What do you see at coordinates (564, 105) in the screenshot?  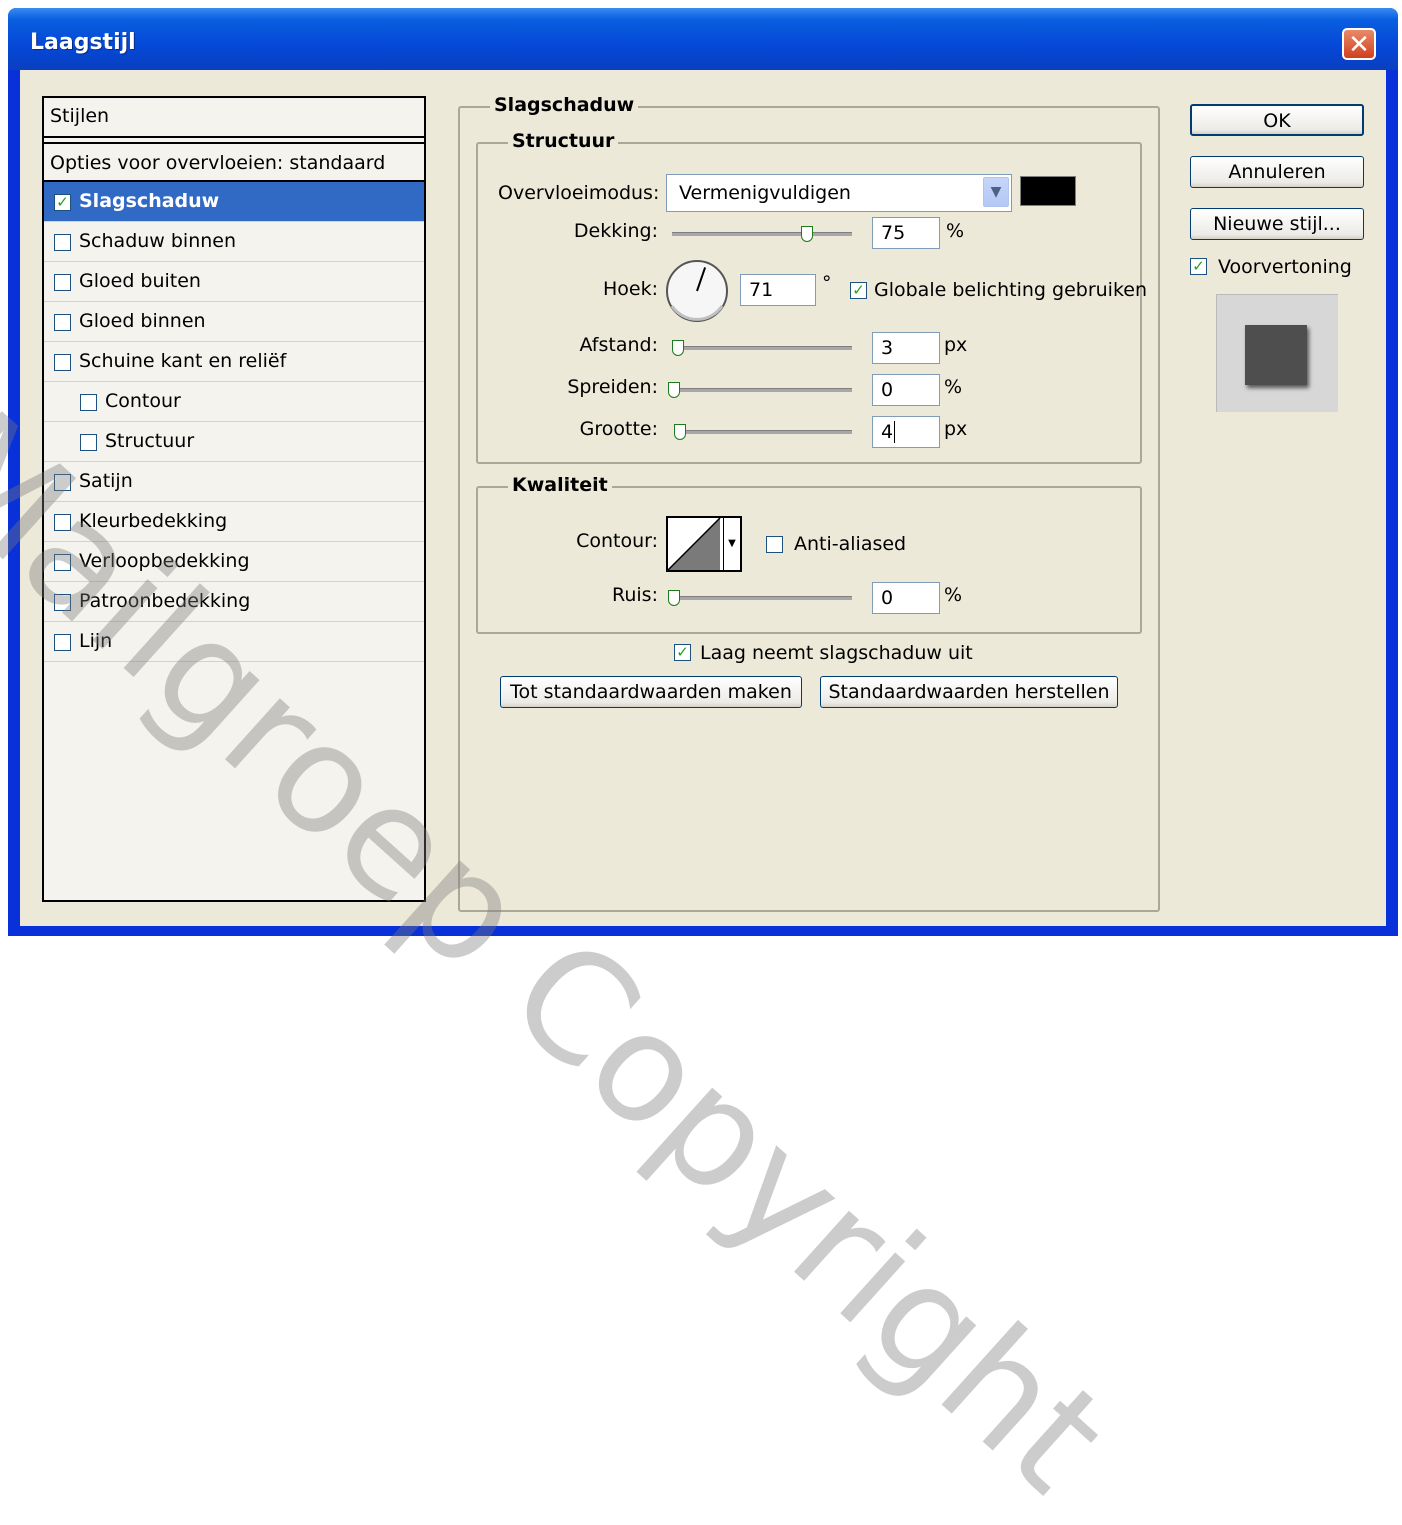 I see `drop-shadow-title: Slagschaduw` at bounding box center [564, 105].